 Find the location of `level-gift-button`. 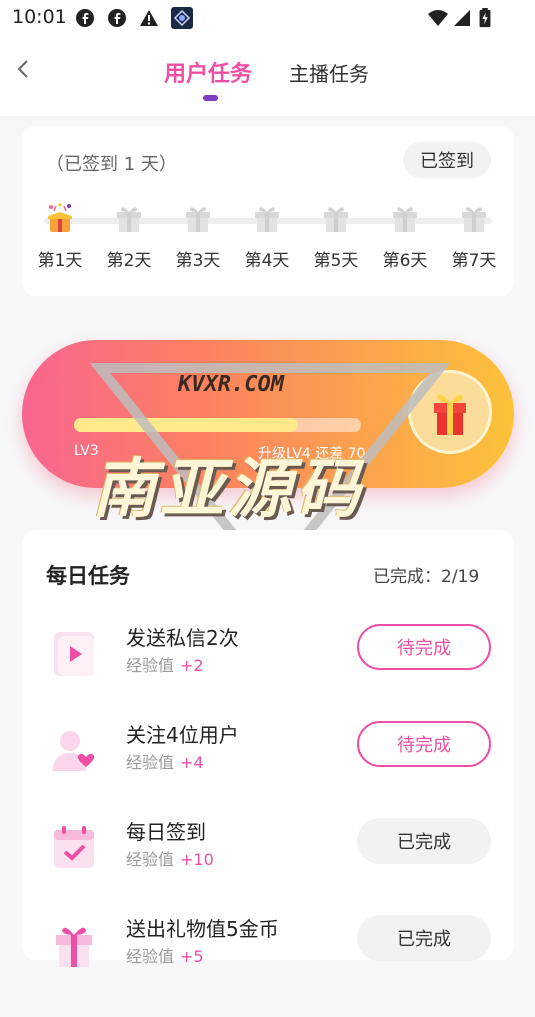

level-gift-button is located at coordinates (450, 412).